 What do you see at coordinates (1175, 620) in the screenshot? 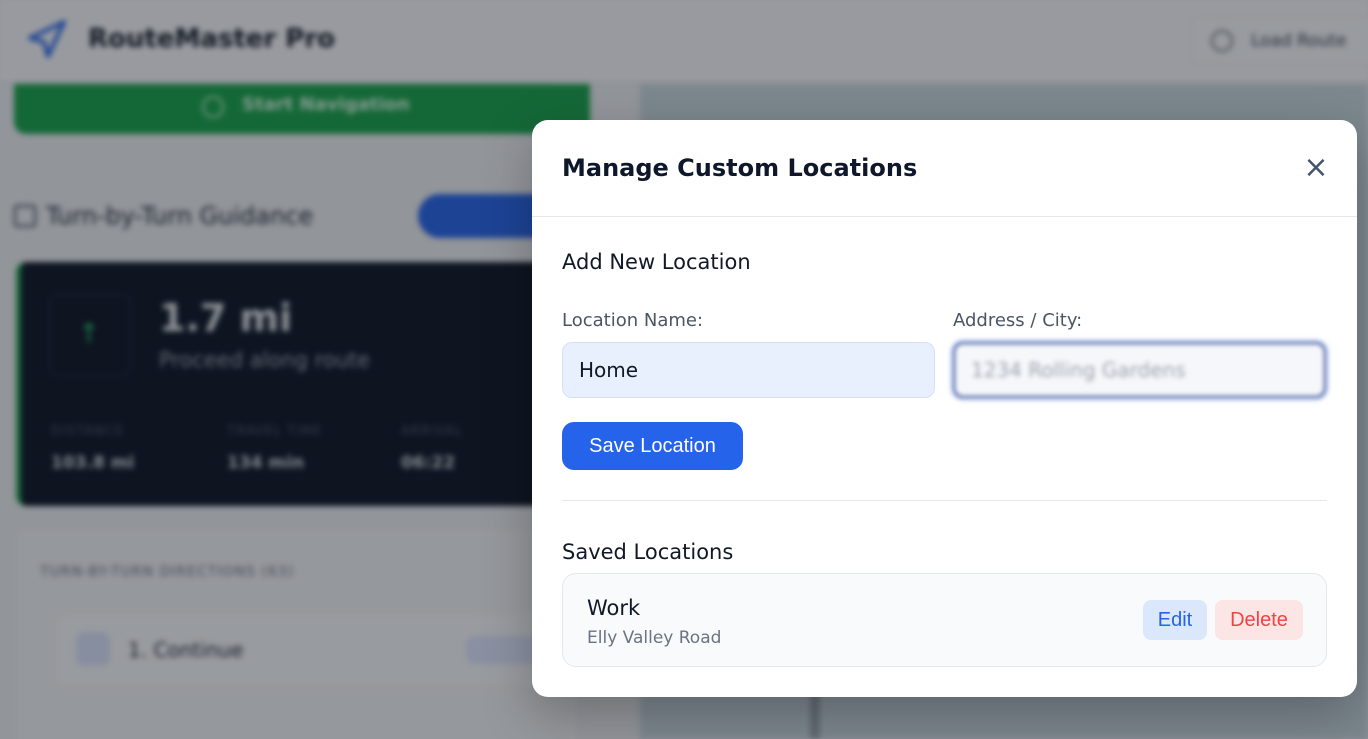
I see `edit-location-button: Edit` at bounding box center [1175, 620].